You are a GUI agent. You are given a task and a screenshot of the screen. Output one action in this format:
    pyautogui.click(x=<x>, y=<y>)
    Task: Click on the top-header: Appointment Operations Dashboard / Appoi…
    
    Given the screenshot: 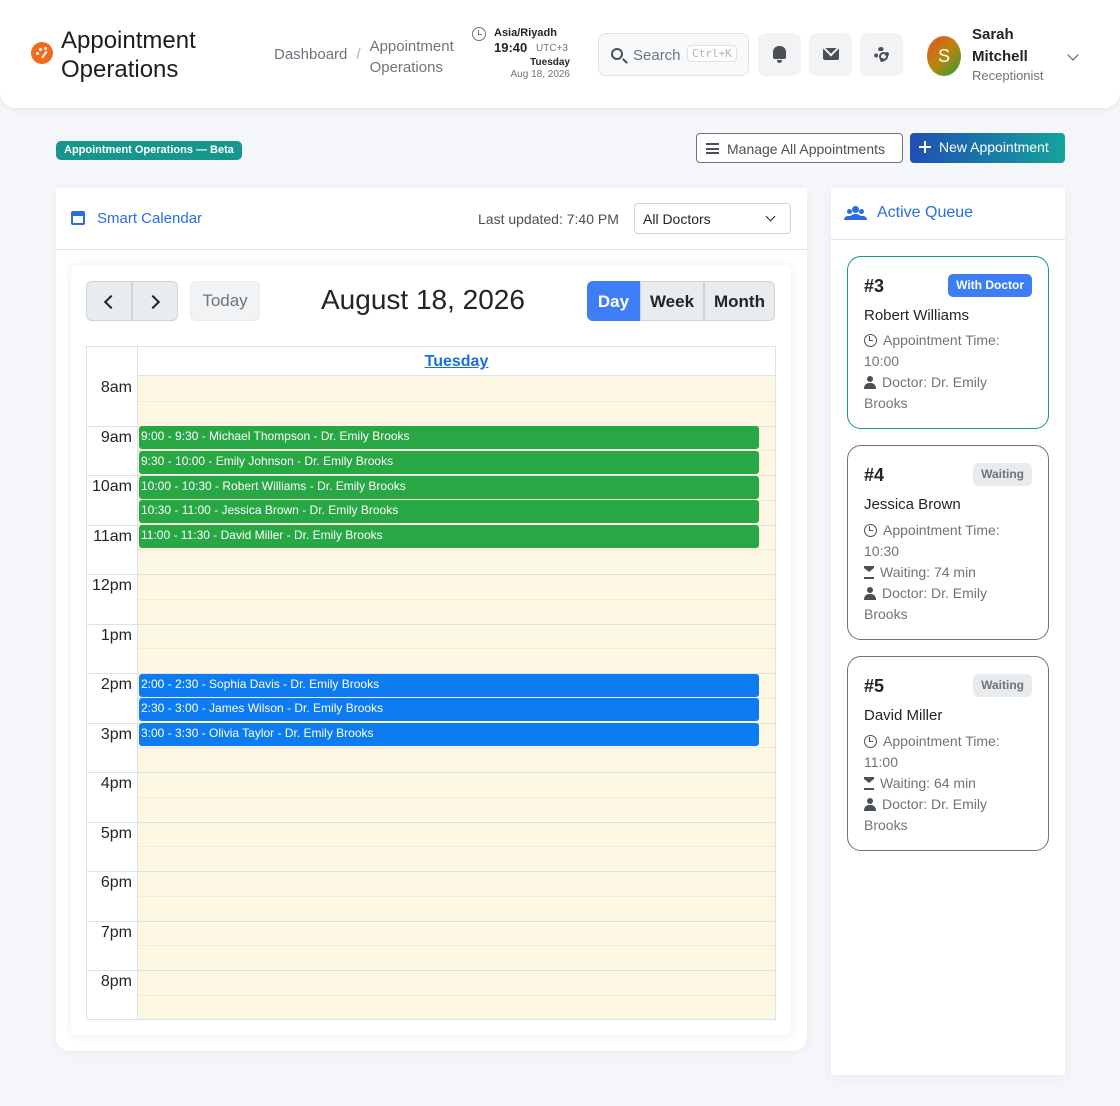 What is the action you would take?
    pyautogui.click(x=560, y=54)
    